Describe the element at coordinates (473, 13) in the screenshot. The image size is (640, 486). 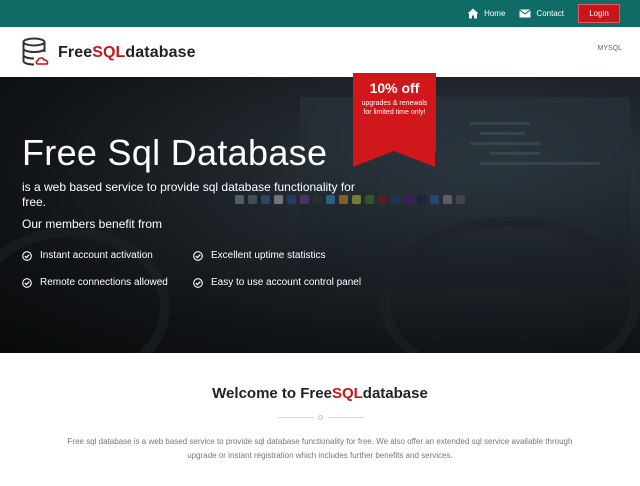
I see `home-icon` at that location.